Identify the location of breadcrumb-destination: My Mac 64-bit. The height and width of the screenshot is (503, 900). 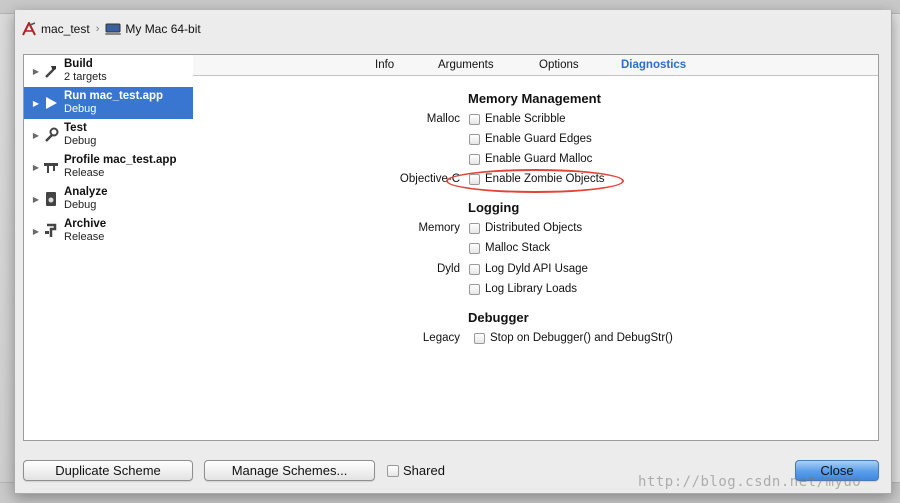
(153, 29).